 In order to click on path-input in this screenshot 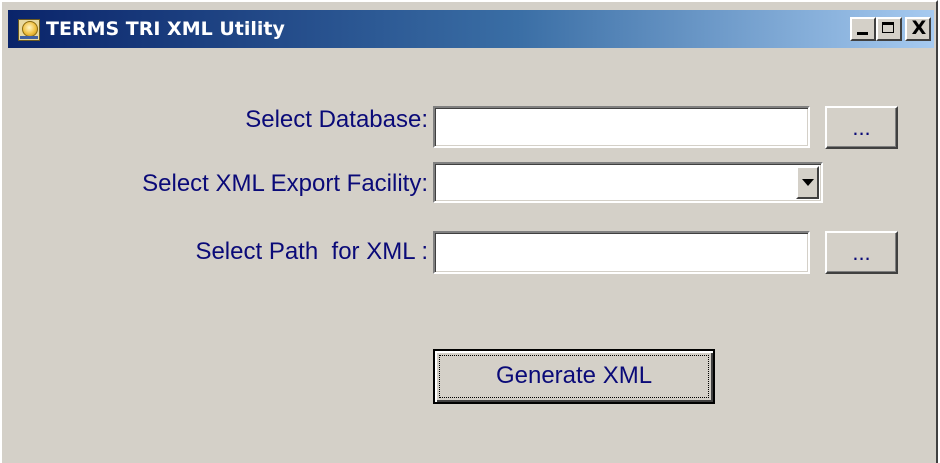, I will do `click(621, 252)`.